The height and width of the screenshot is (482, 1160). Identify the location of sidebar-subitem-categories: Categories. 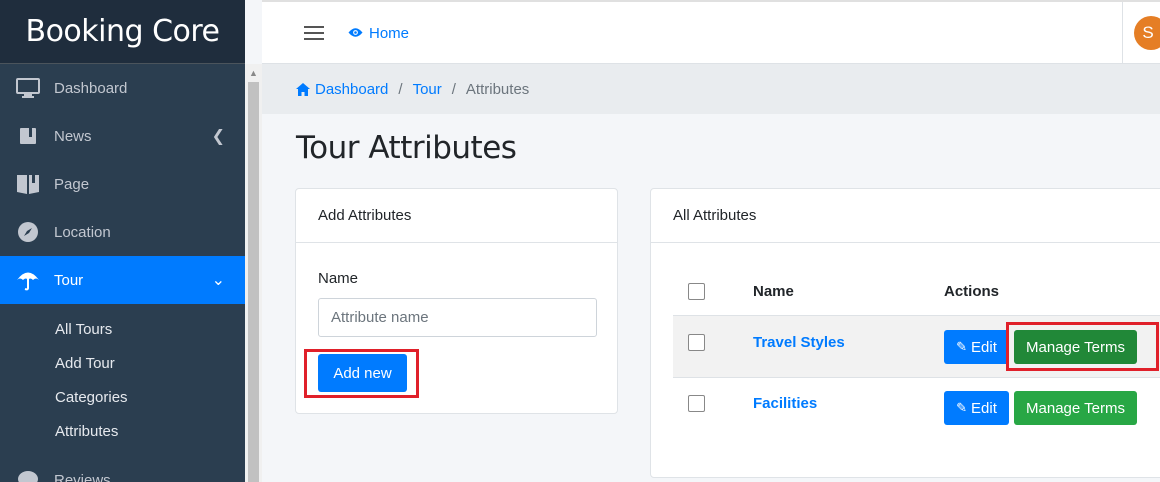
(122, 397).